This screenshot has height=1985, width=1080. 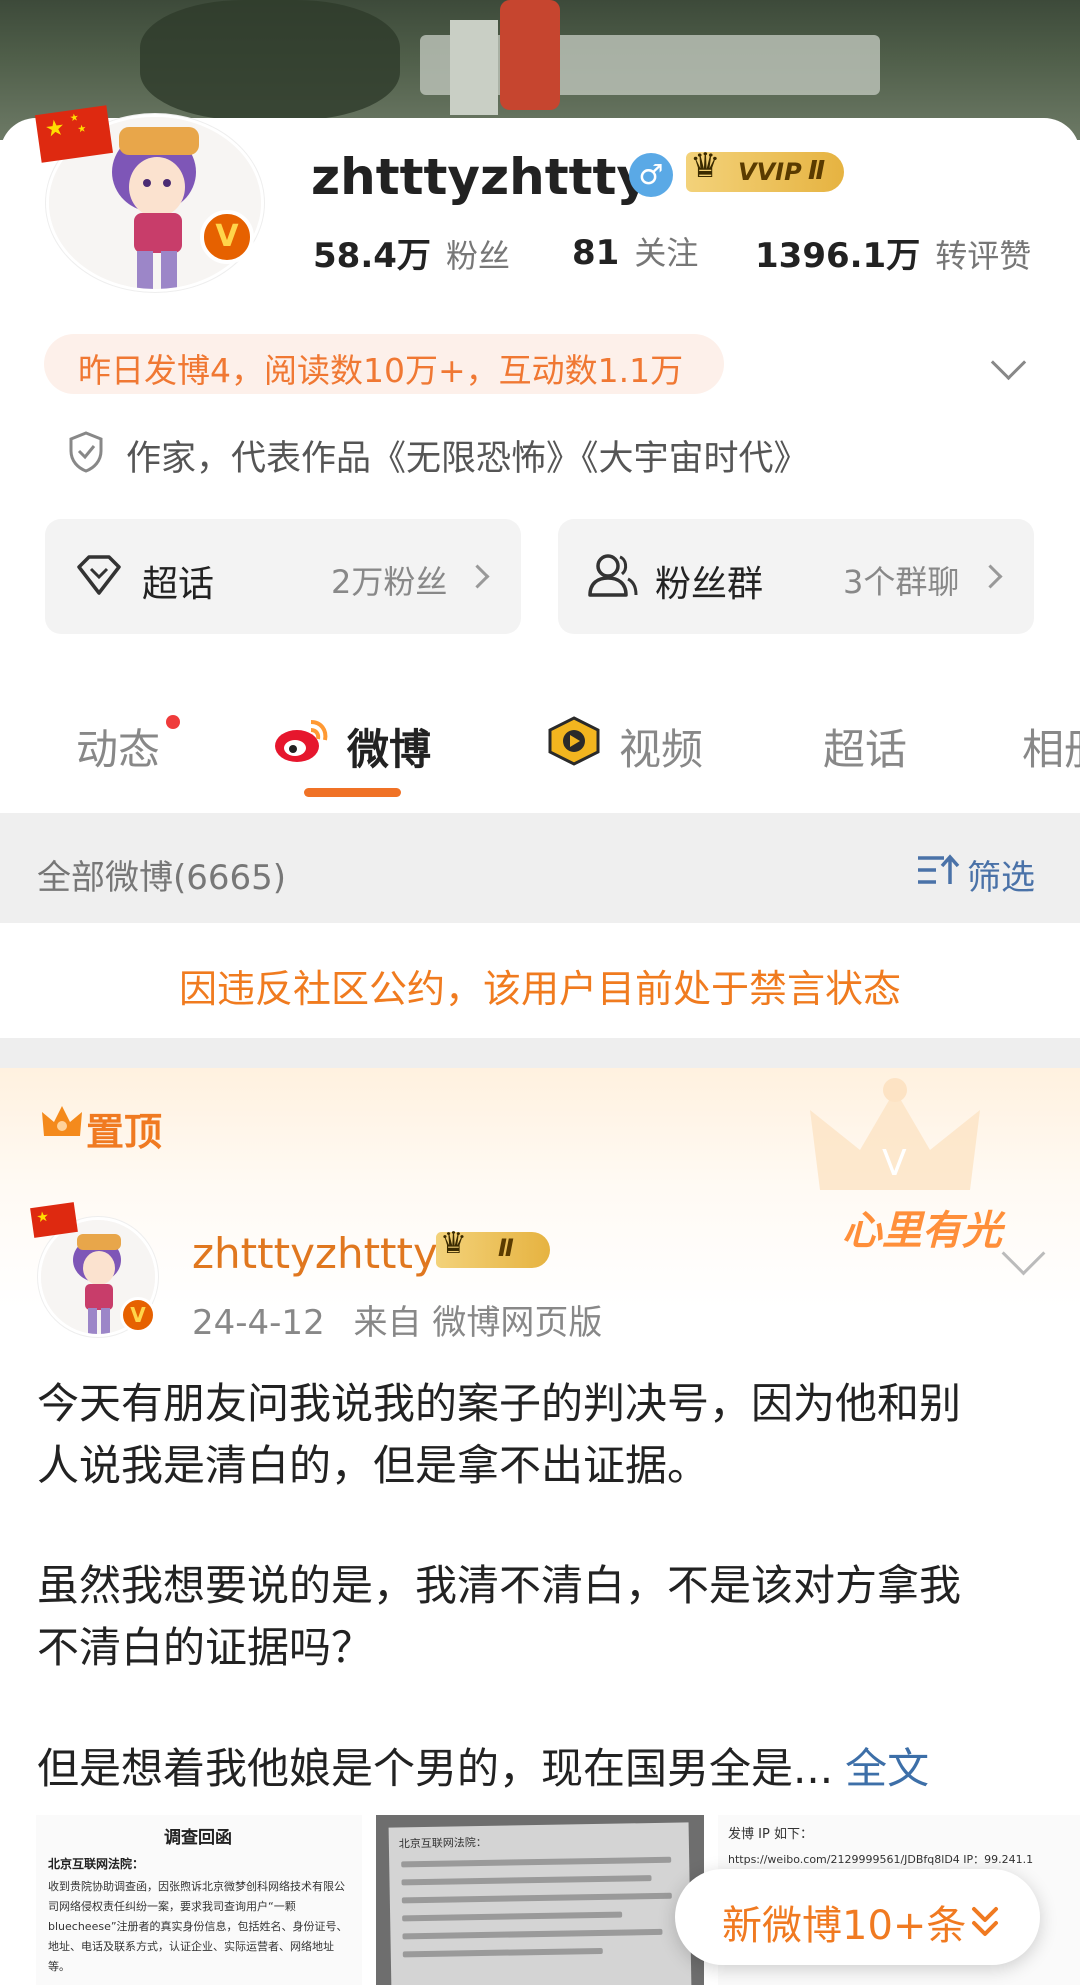 I want to click on china-flag-icon: ★ ★ ★, so click(x=74, y=134).